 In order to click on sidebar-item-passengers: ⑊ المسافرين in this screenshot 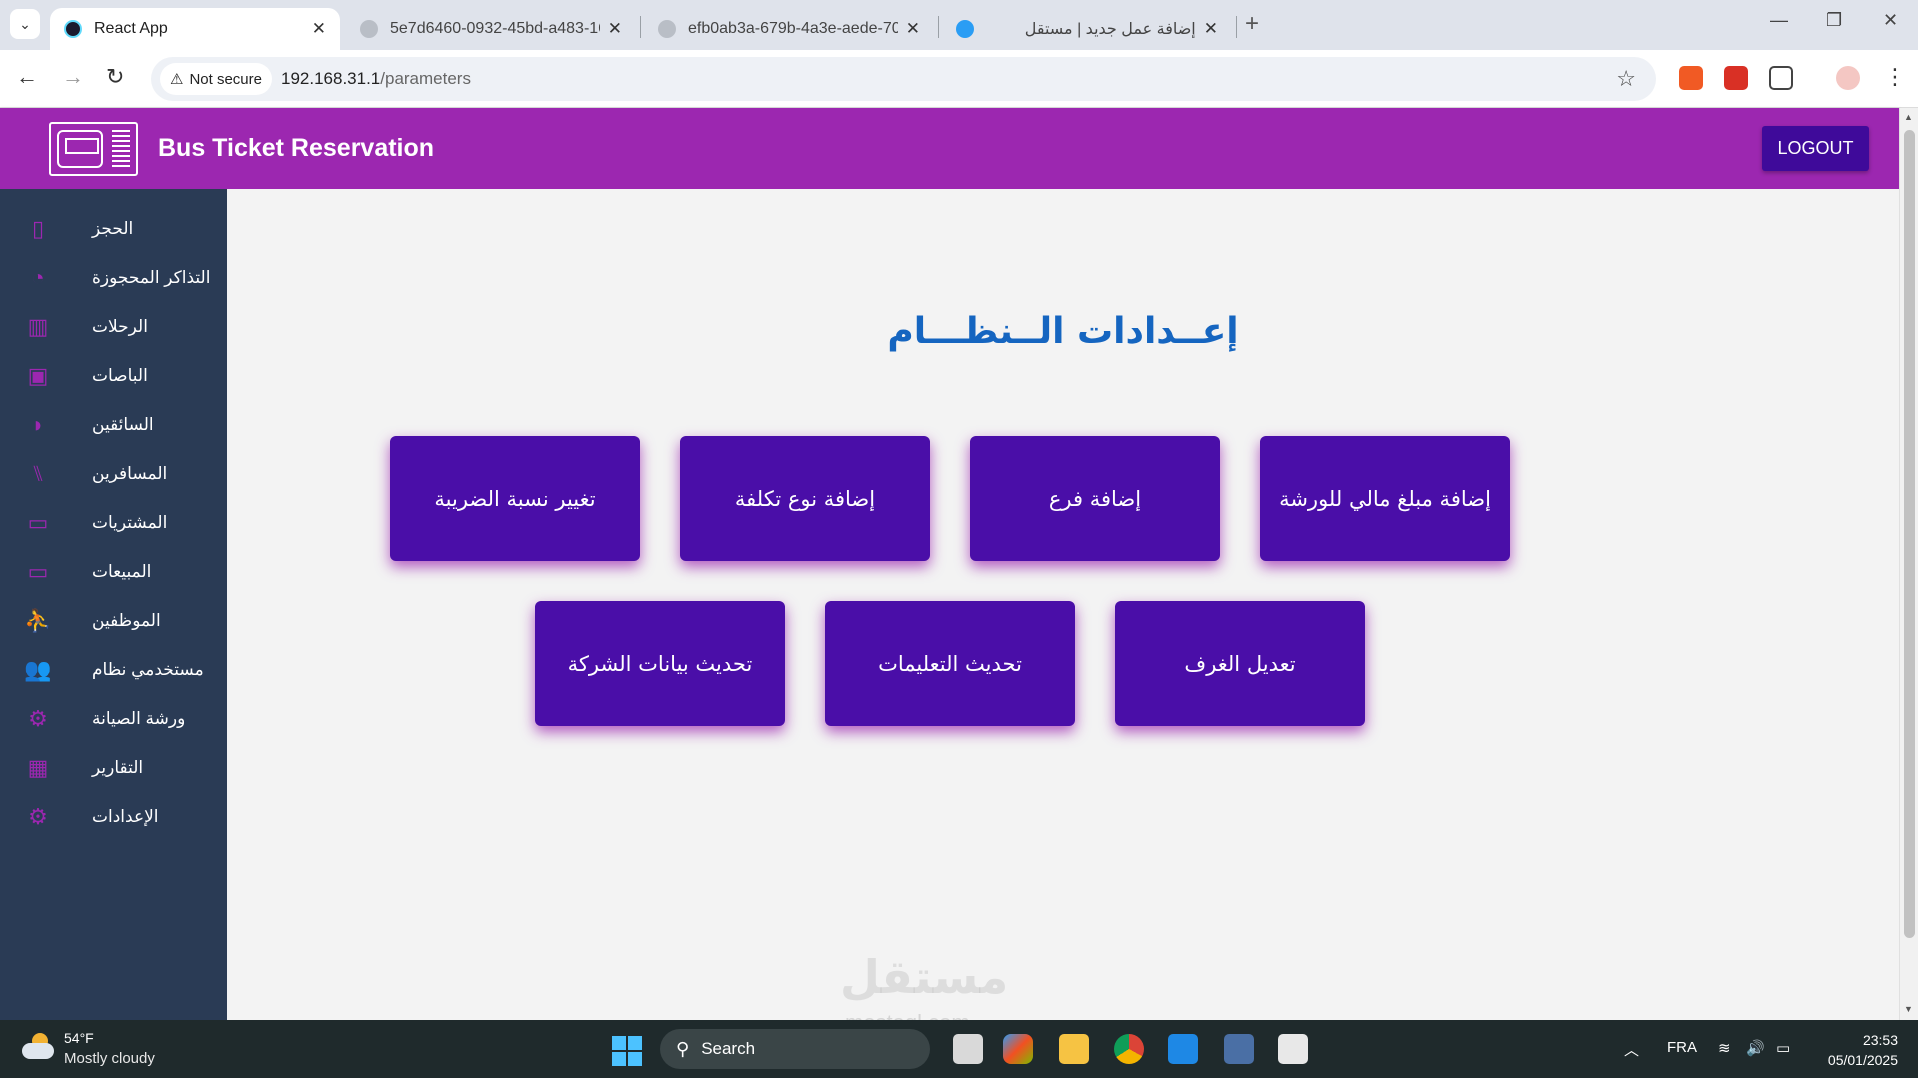, I will do `click(113, 474)`.